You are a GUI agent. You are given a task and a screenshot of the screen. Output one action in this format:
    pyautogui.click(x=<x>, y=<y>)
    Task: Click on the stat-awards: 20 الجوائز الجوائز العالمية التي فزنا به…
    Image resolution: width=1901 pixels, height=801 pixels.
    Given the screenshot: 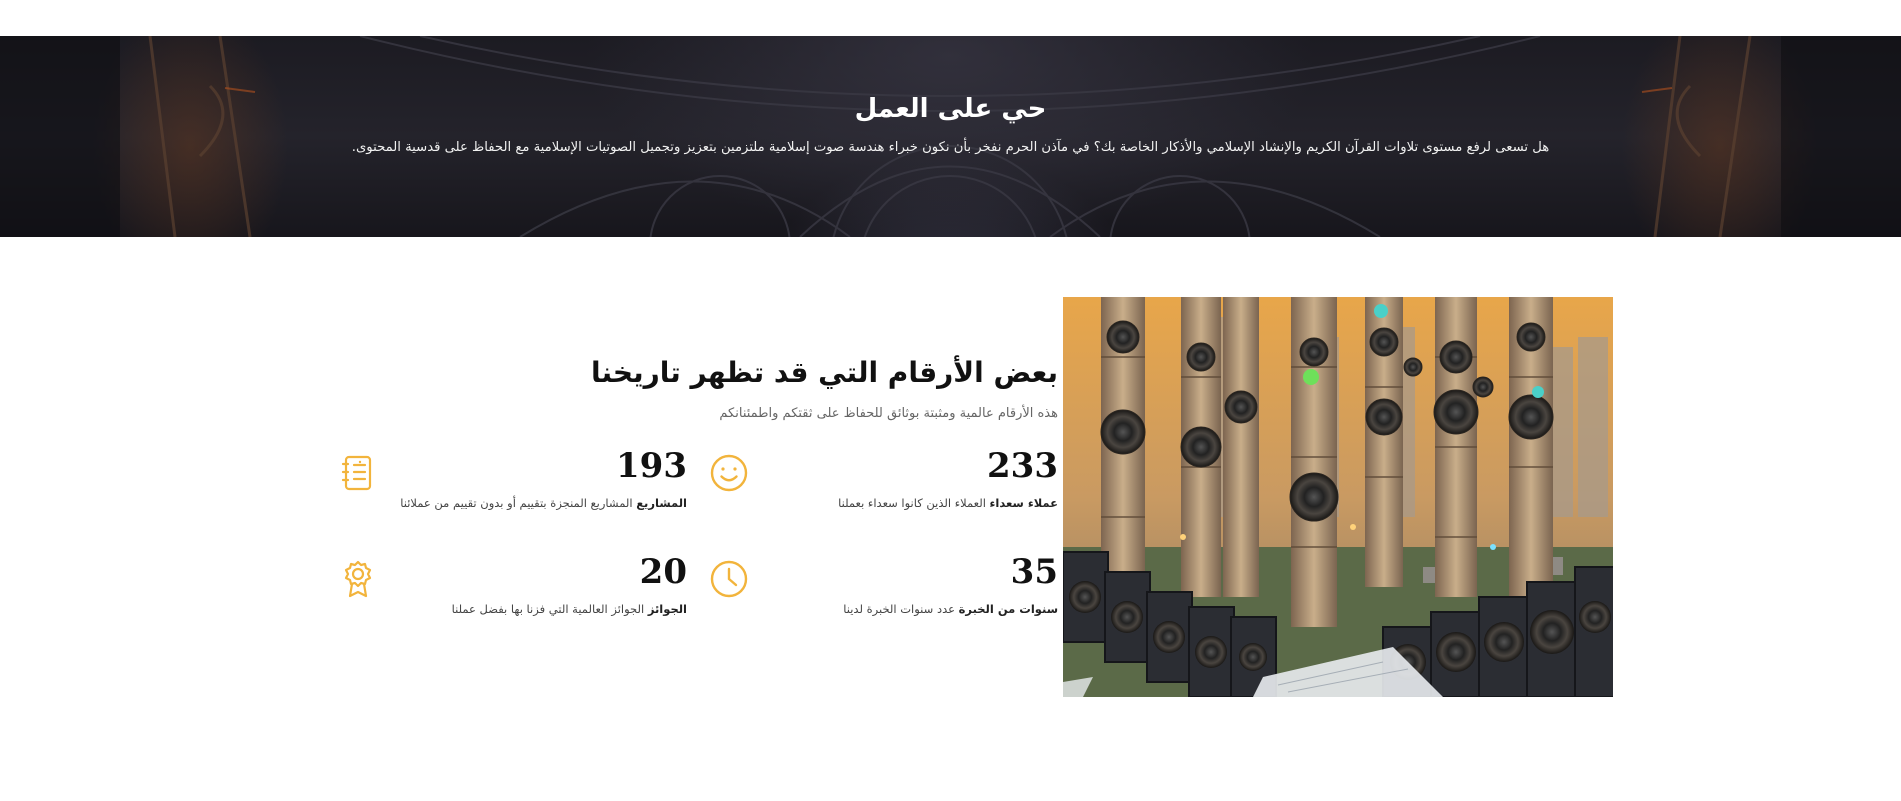 What is the action you would take?
    pyautogui.click(x=522, y=587)
    